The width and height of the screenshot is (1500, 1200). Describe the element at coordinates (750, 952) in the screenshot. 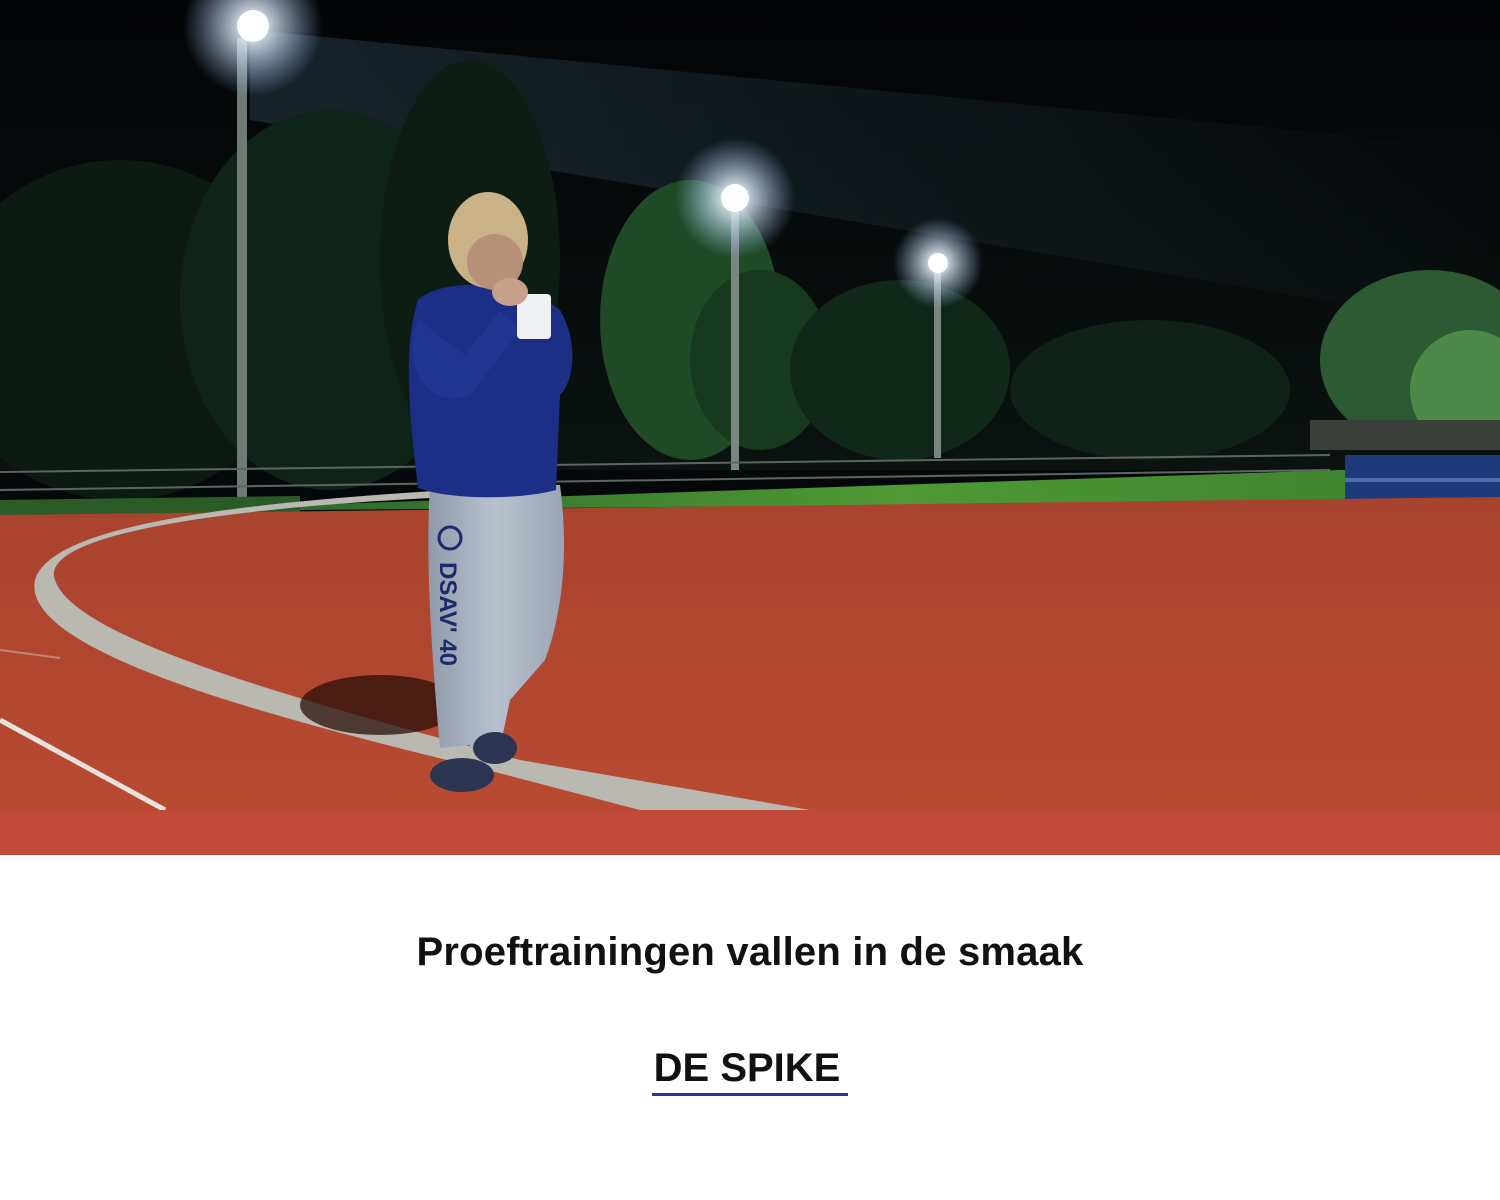

I see `article-headline: Proeftrainingen vallen in de smaak` at that location.